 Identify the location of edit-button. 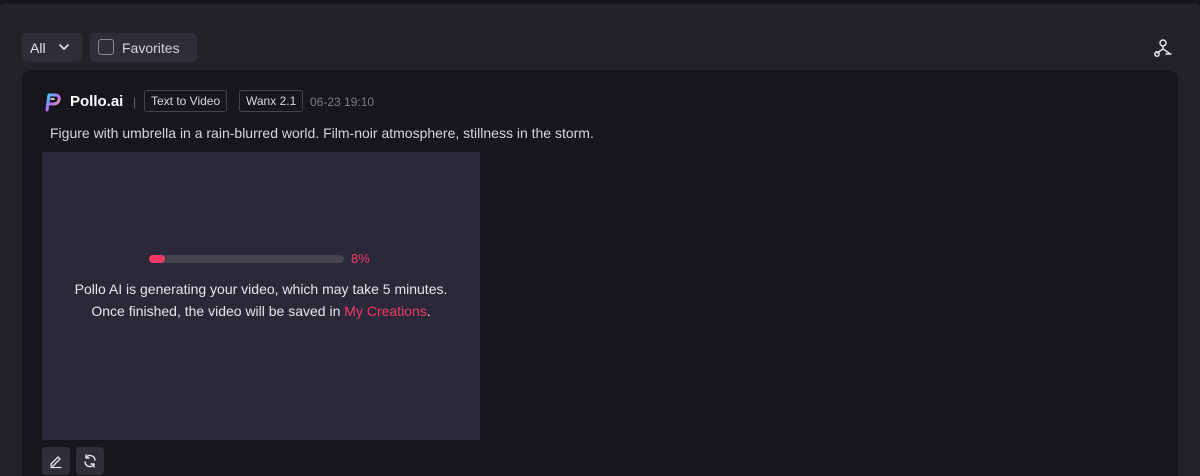
(56, 461).